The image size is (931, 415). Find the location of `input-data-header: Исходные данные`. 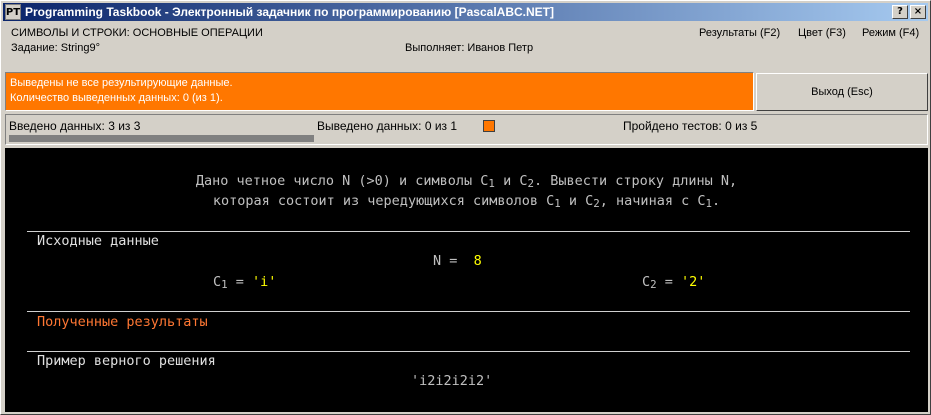

input-data-header: Исходные данные is located at coordinates (98, 241).